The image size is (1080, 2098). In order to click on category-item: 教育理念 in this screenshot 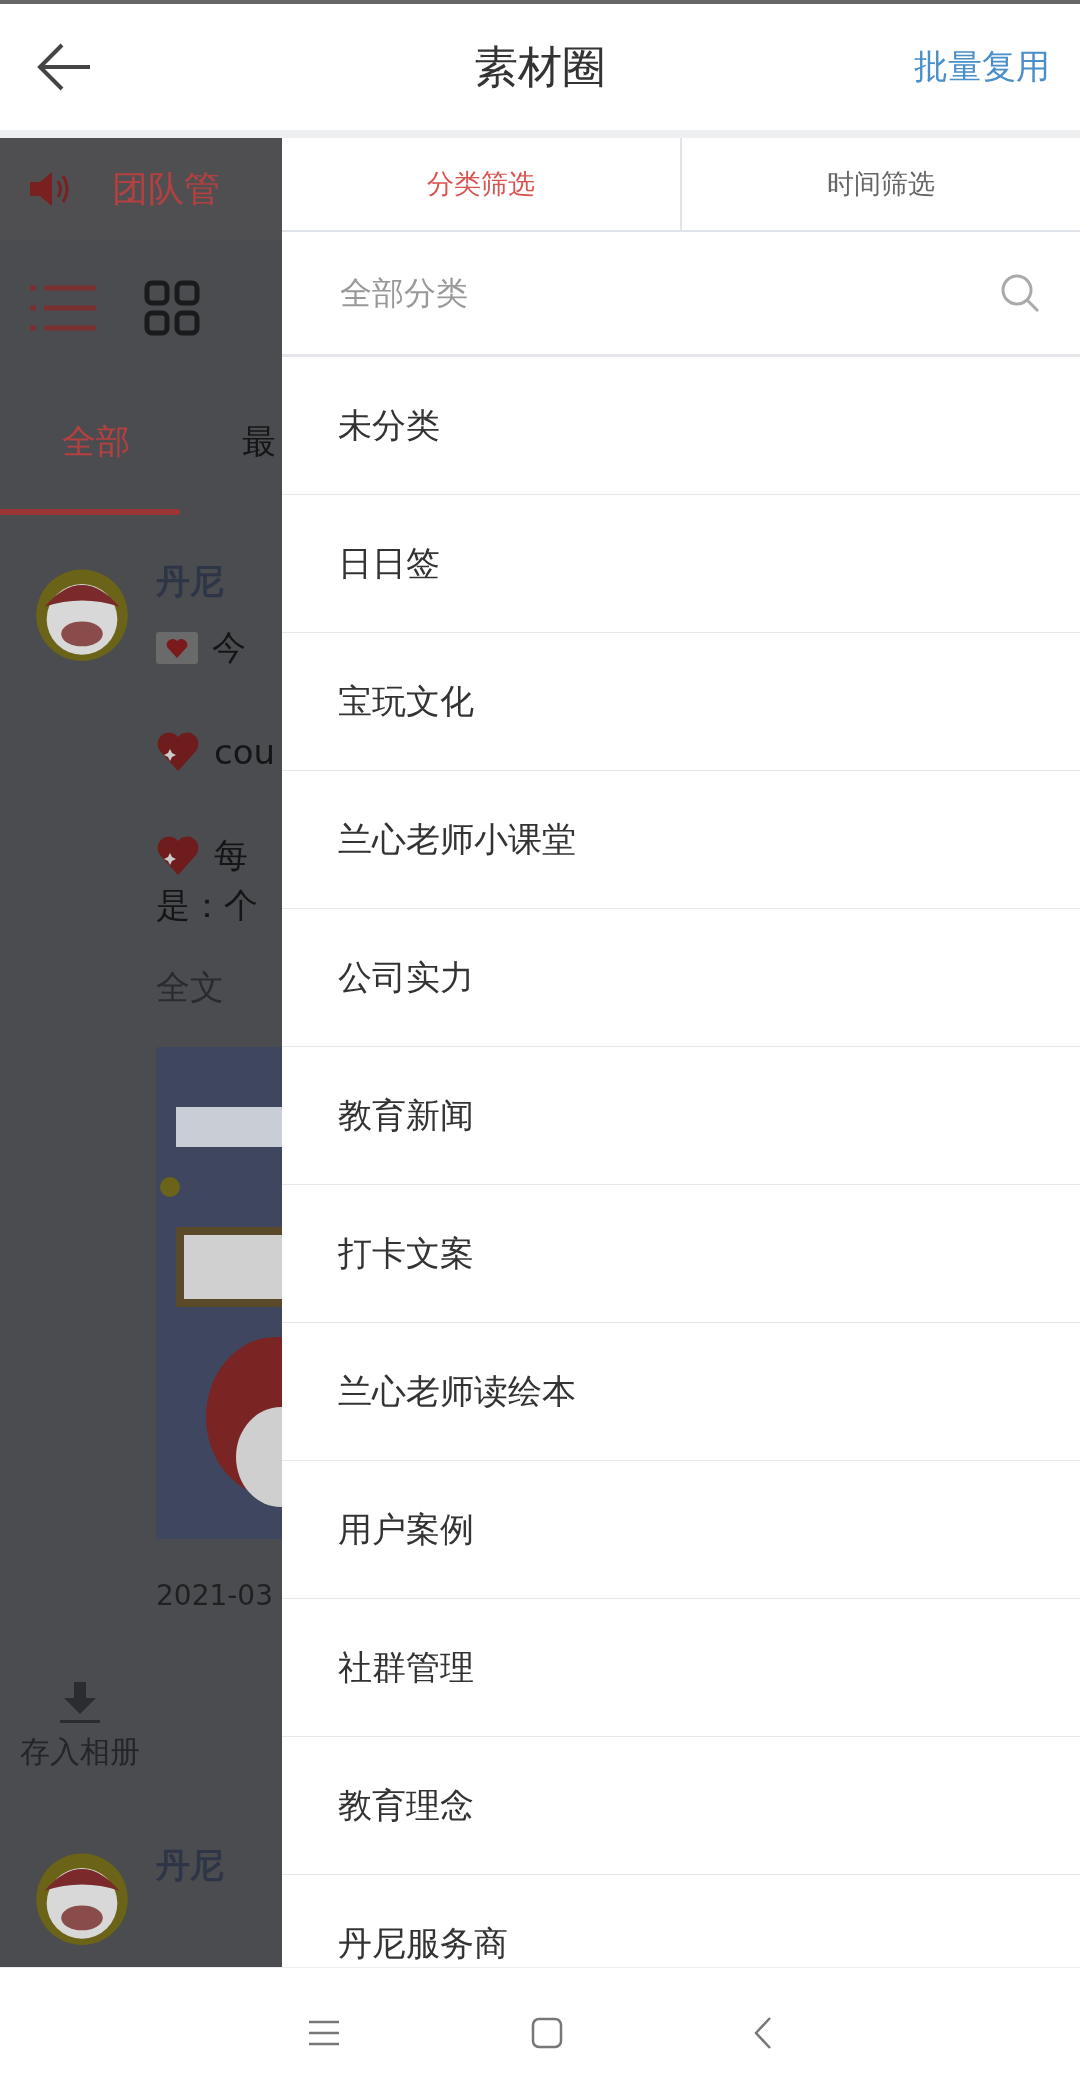, I will do `click(681, 1806)`.